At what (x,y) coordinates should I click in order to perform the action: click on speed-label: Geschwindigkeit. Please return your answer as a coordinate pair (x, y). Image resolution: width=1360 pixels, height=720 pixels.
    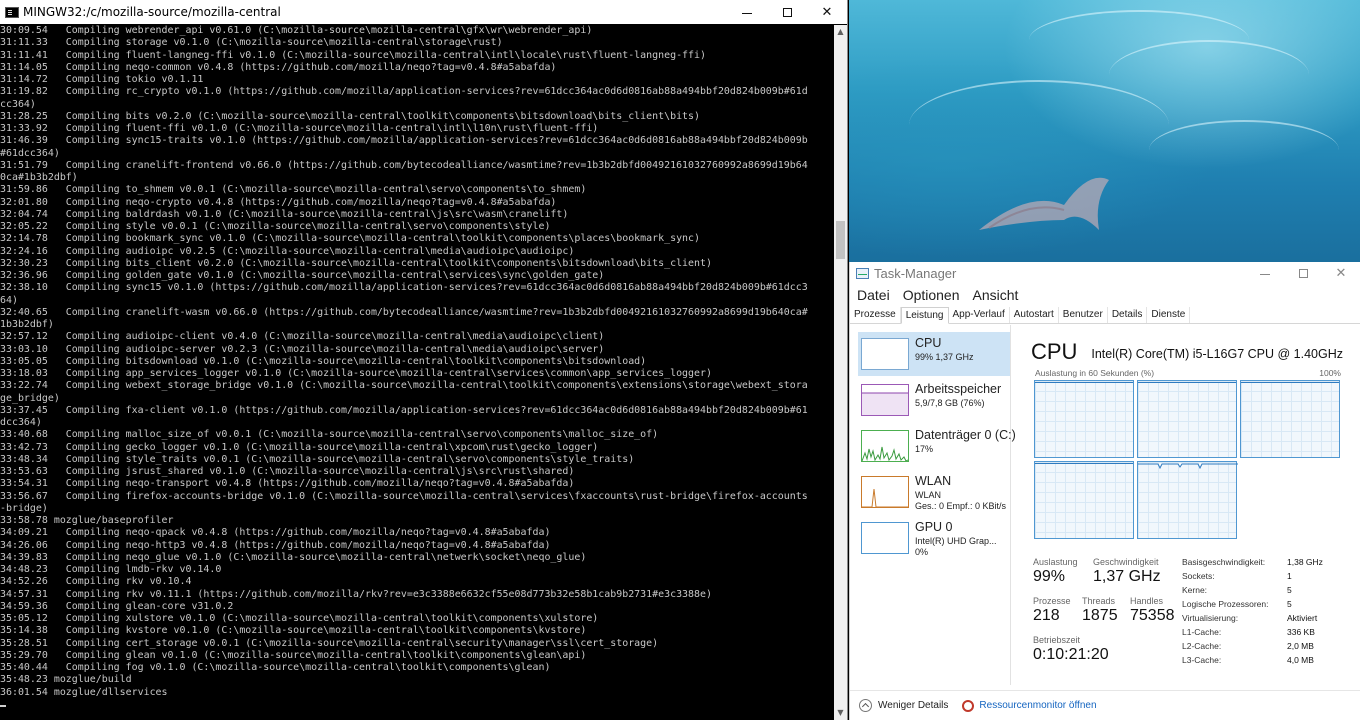
    Looking at the image, I should click on (1126, 562).